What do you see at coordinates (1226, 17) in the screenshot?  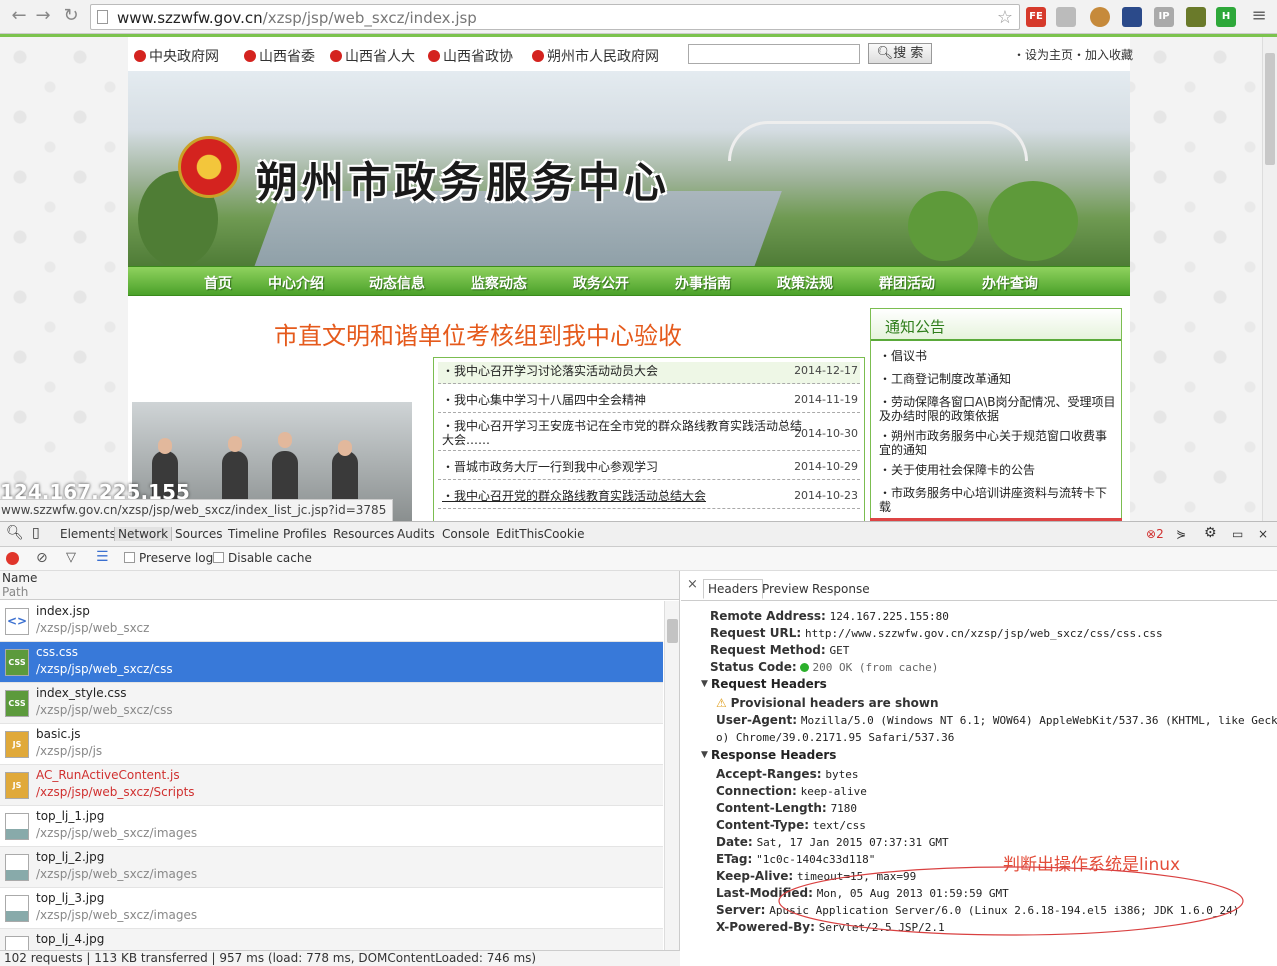 I see `h-extension-icon: H` at bounding box center [1226, 17].